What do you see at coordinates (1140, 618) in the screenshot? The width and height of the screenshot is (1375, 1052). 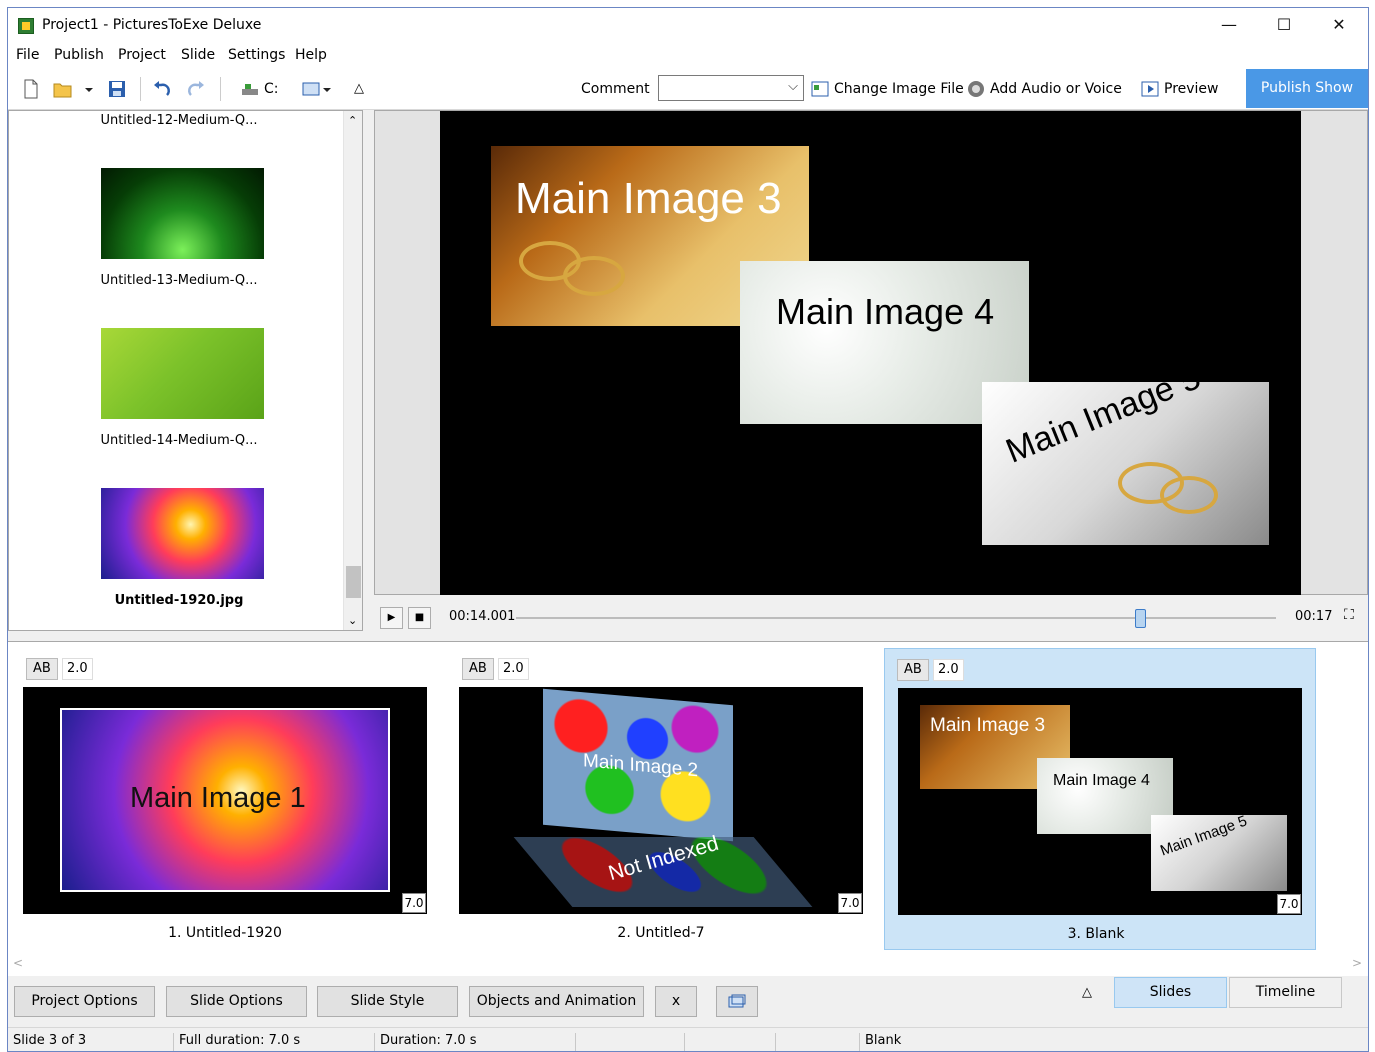 I see `slider-knob` at bounding box center [1140, 618].